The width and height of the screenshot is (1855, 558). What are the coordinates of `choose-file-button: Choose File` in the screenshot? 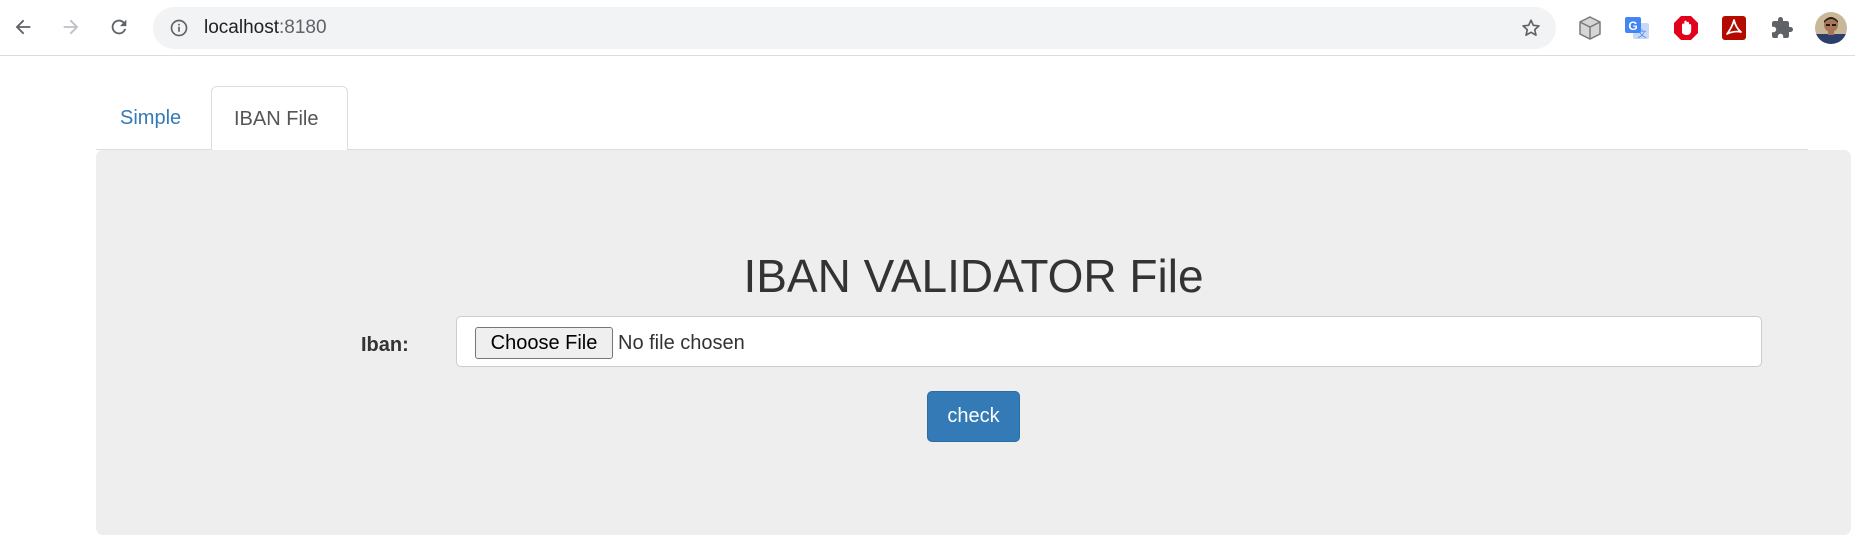 It's located at (544, 343).